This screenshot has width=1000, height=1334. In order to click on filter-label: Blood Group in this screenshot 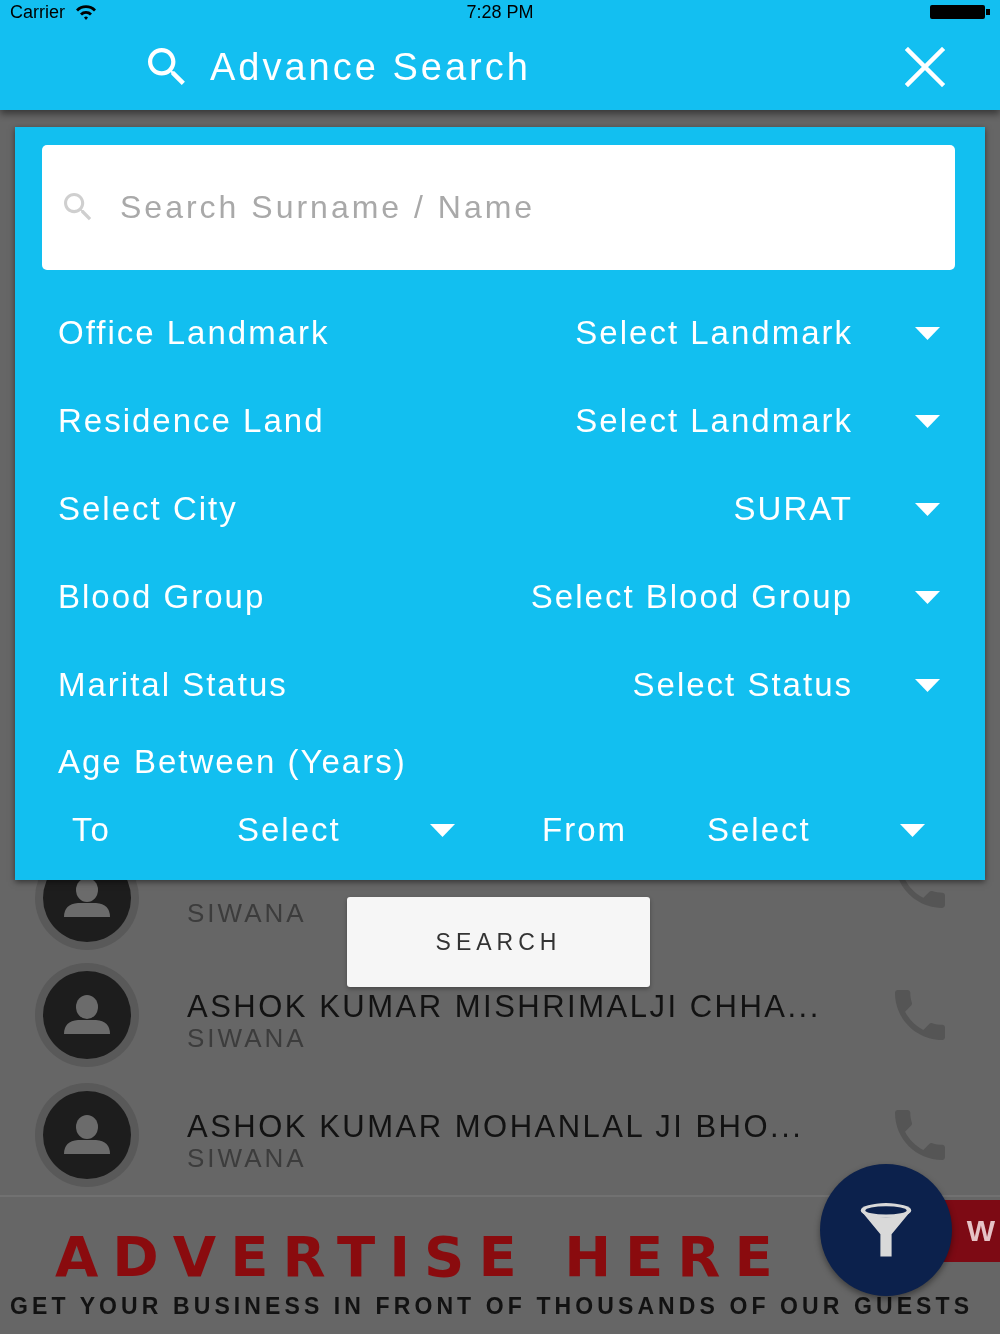, I will do `click(162, 597)`.